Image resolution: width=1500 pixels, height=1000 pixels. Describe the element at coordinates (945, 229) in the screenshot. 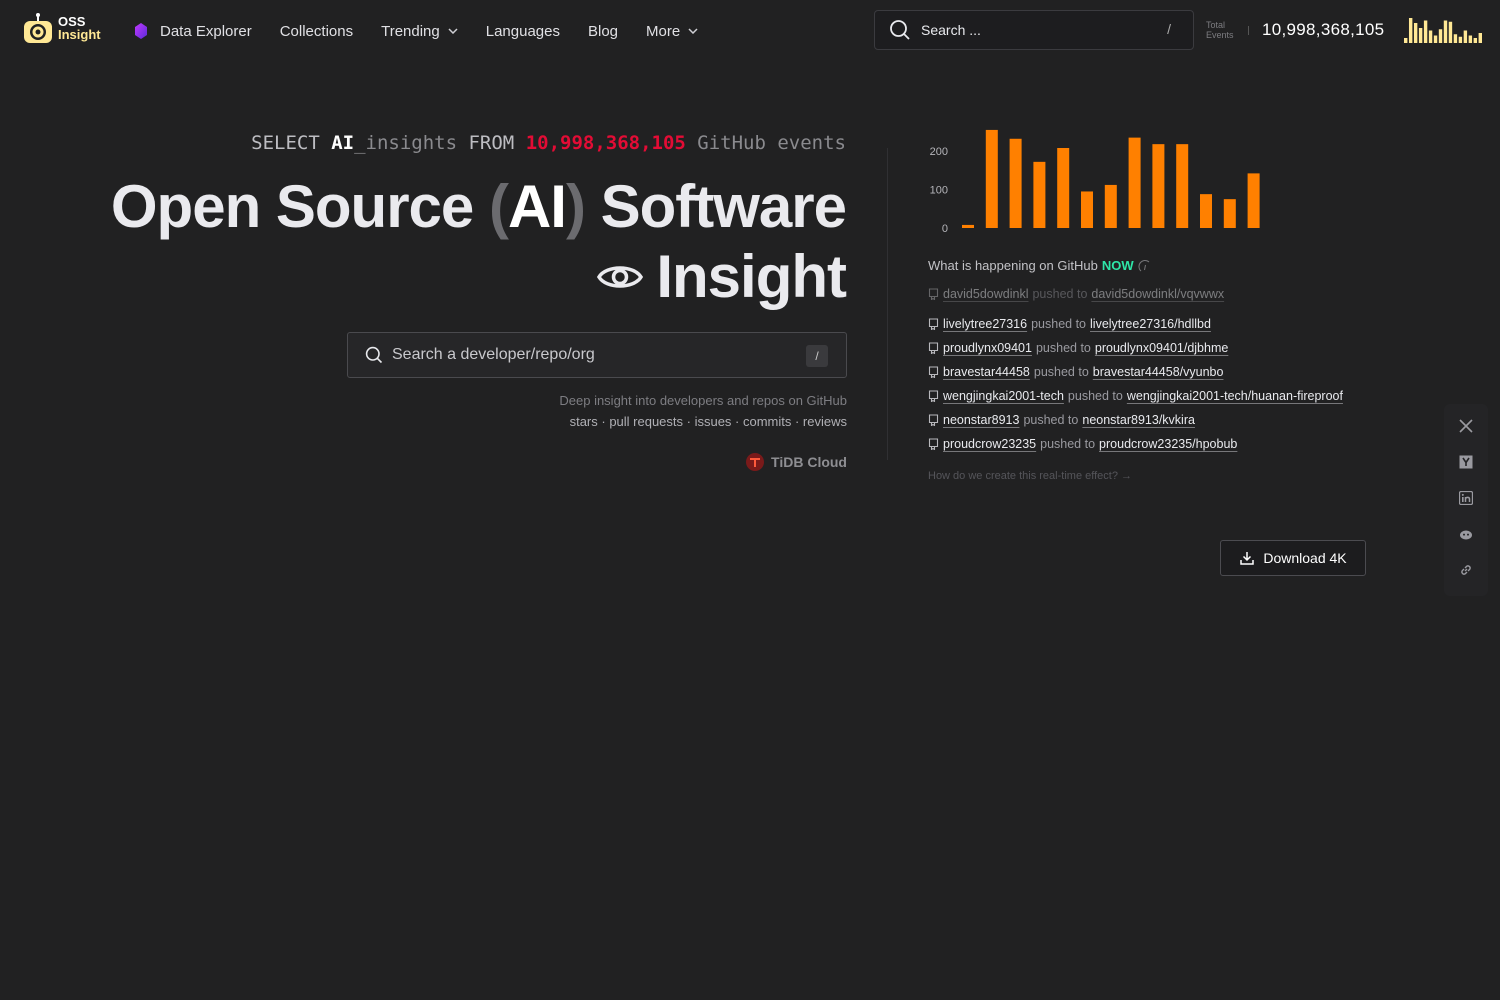

I see `chart-y-tick: 0` at that location.